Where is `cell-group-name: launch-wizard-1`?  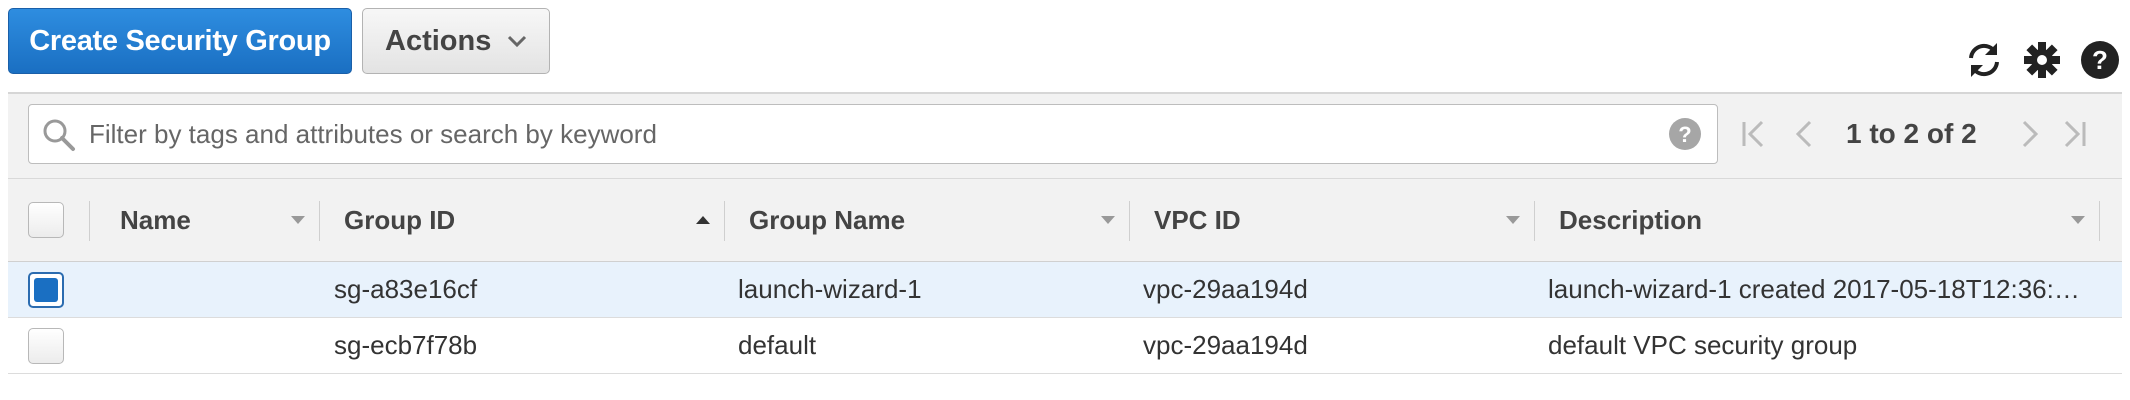 cell-group-name: launch-wizard-1 is located at coordinates (830, 289).